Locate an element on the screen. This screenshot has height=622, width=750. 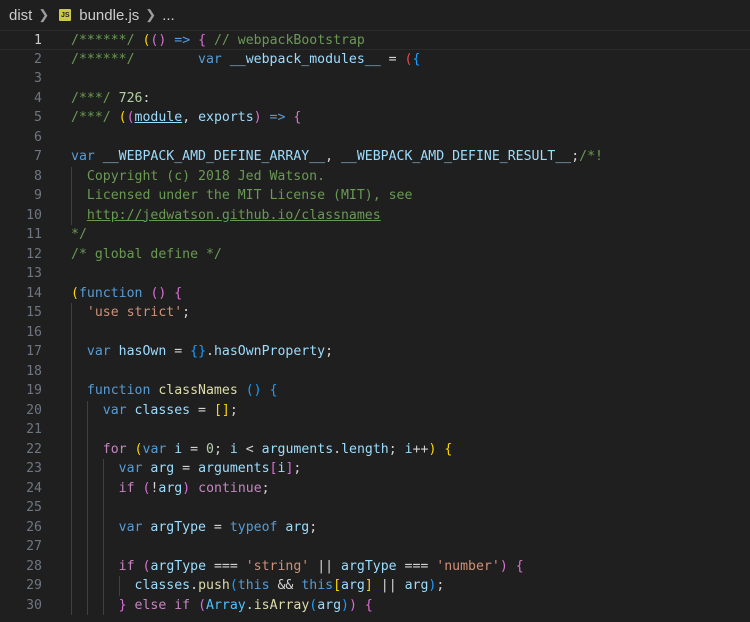
code-token: ) is located at coordinates (345, 605).